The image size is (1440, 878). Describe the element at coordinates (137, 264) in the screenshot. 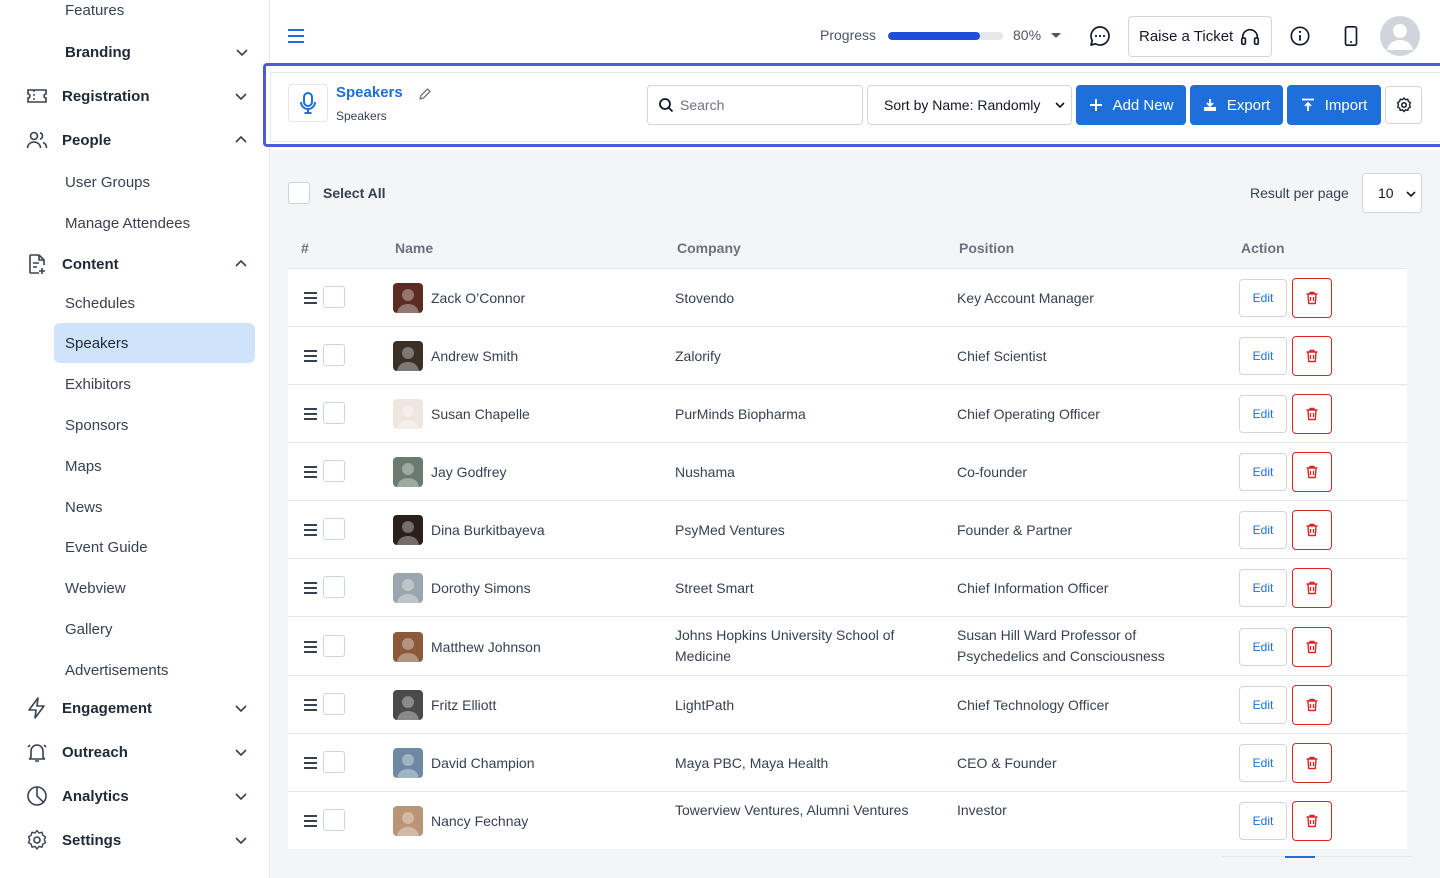

I see `sidebar-item-content: Content` at that location.